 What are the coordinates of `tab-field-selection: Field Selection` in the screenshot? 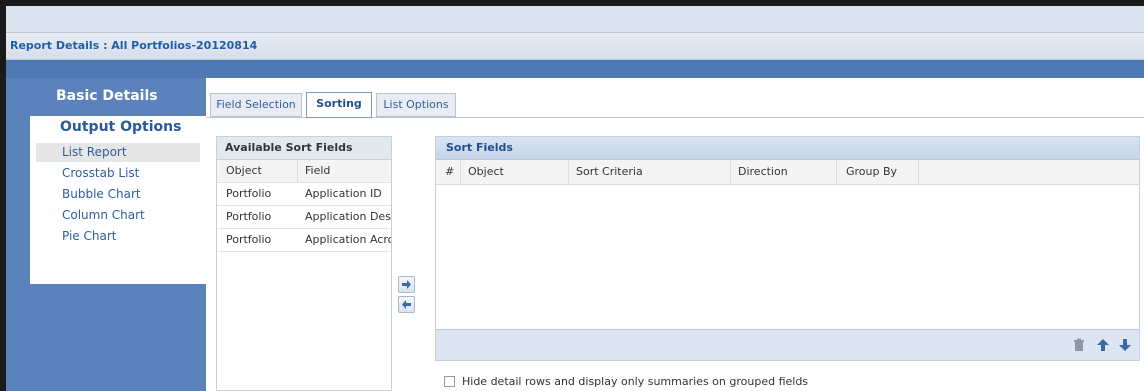 It's located at (256, 105).